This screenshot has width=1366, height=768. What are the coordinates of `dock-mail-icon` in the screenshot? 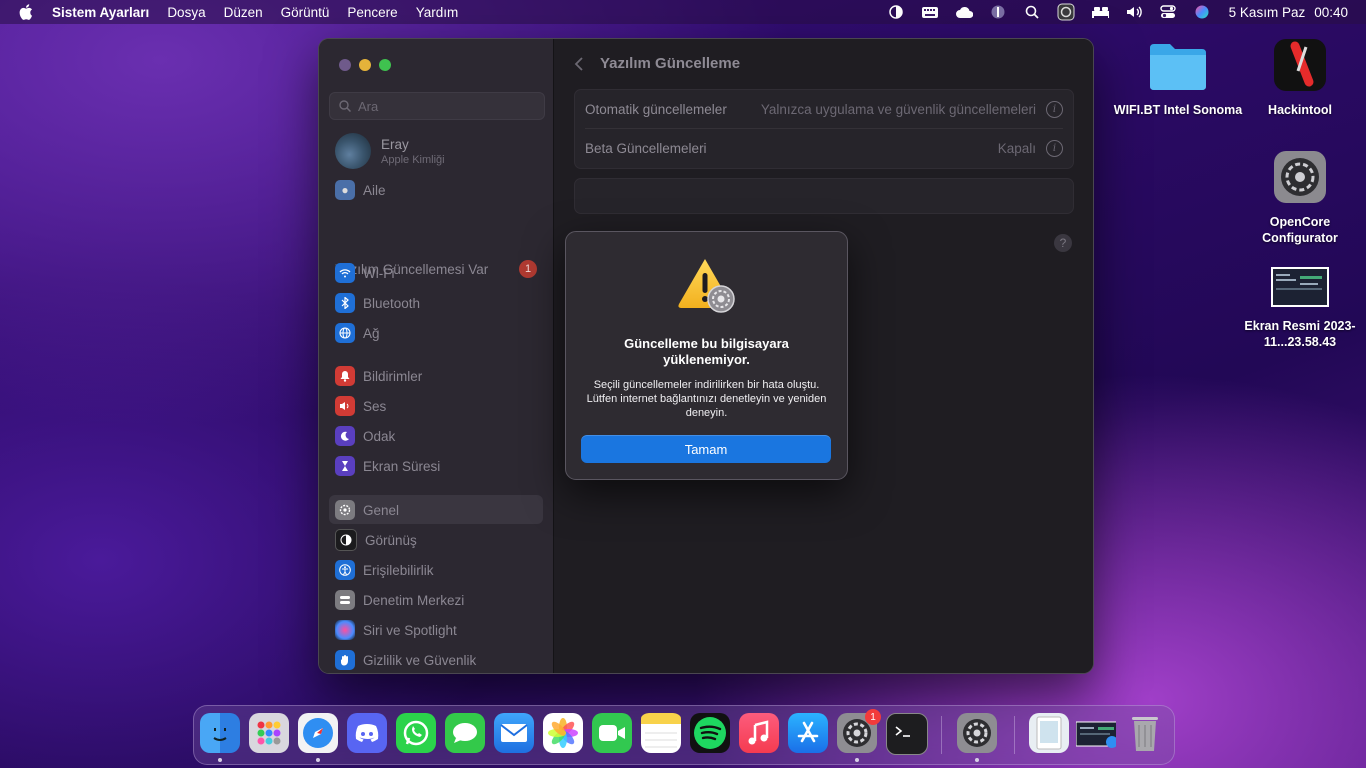 It's located at (514, 733).